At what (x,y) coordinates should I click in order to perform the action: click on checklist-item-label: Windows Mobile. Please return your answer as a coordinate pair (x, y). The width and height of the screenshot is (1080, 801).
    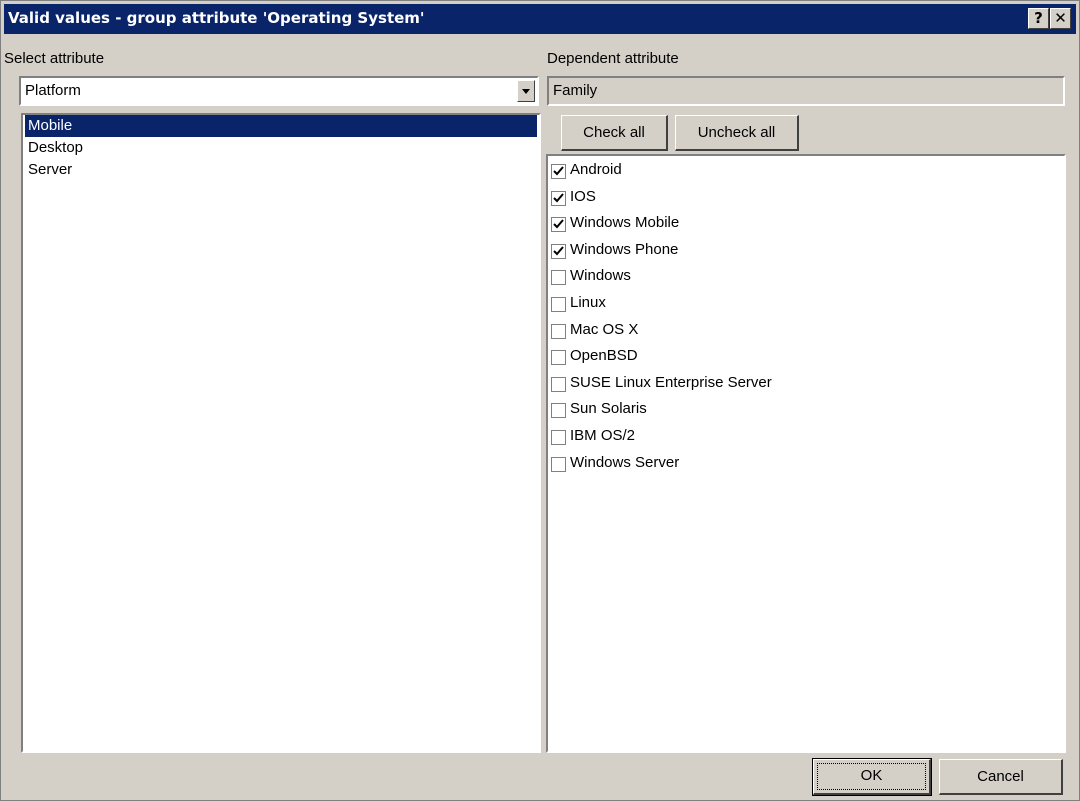
    Looking at the image, I should click on (625, 223).